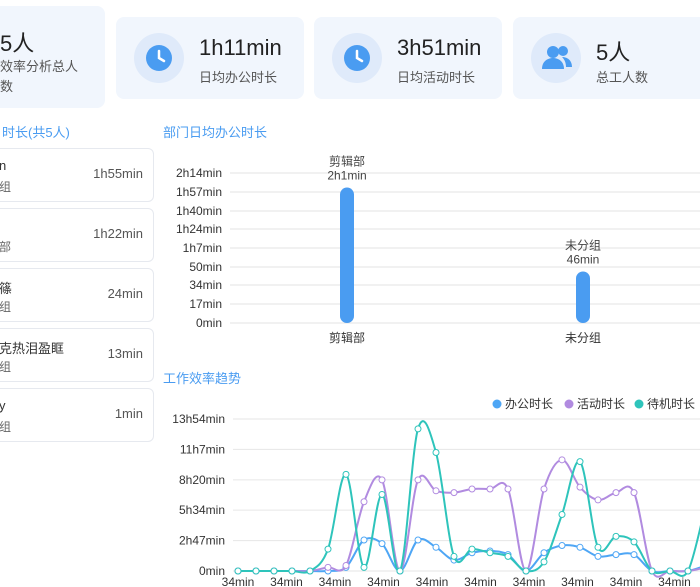 Image resolution: width=700 pixels, height=587 pixels. What do you see at coordinates (205, 304) in the screenshot?
I see `y-tick-label: 17min` at bounding box center [205, 304].